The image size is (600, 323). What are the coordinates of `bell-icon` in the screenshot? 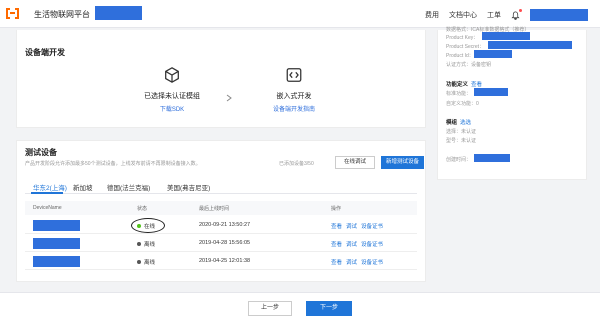 It's located at (516, 14).